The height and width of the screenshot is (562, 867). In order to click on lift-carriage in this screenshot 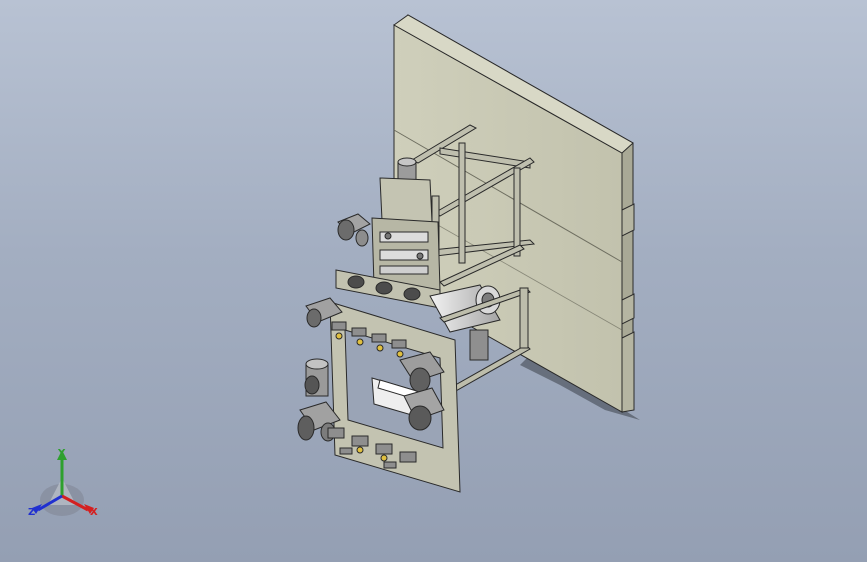, I will do `click(406, 234)`.